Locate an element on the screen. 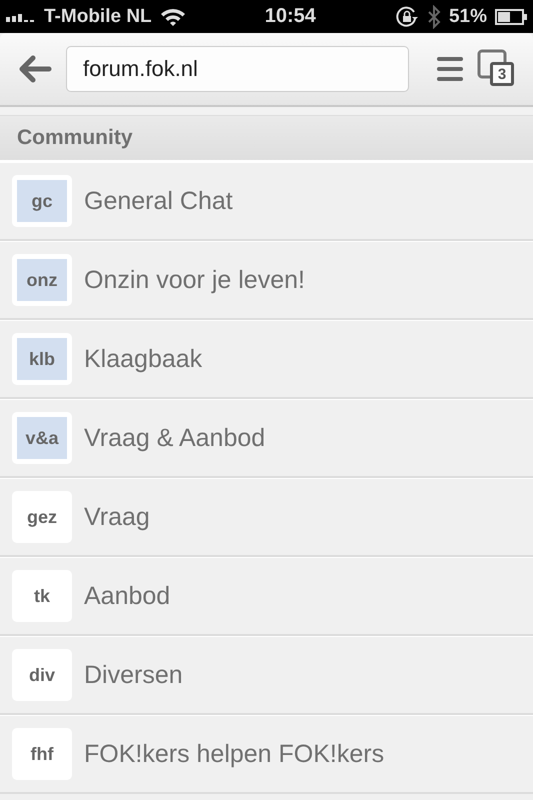 Image resolution: width=533 pixels, height=800 pixels. address-bar: forum.fok.nl is located at coordinates (237, 69).